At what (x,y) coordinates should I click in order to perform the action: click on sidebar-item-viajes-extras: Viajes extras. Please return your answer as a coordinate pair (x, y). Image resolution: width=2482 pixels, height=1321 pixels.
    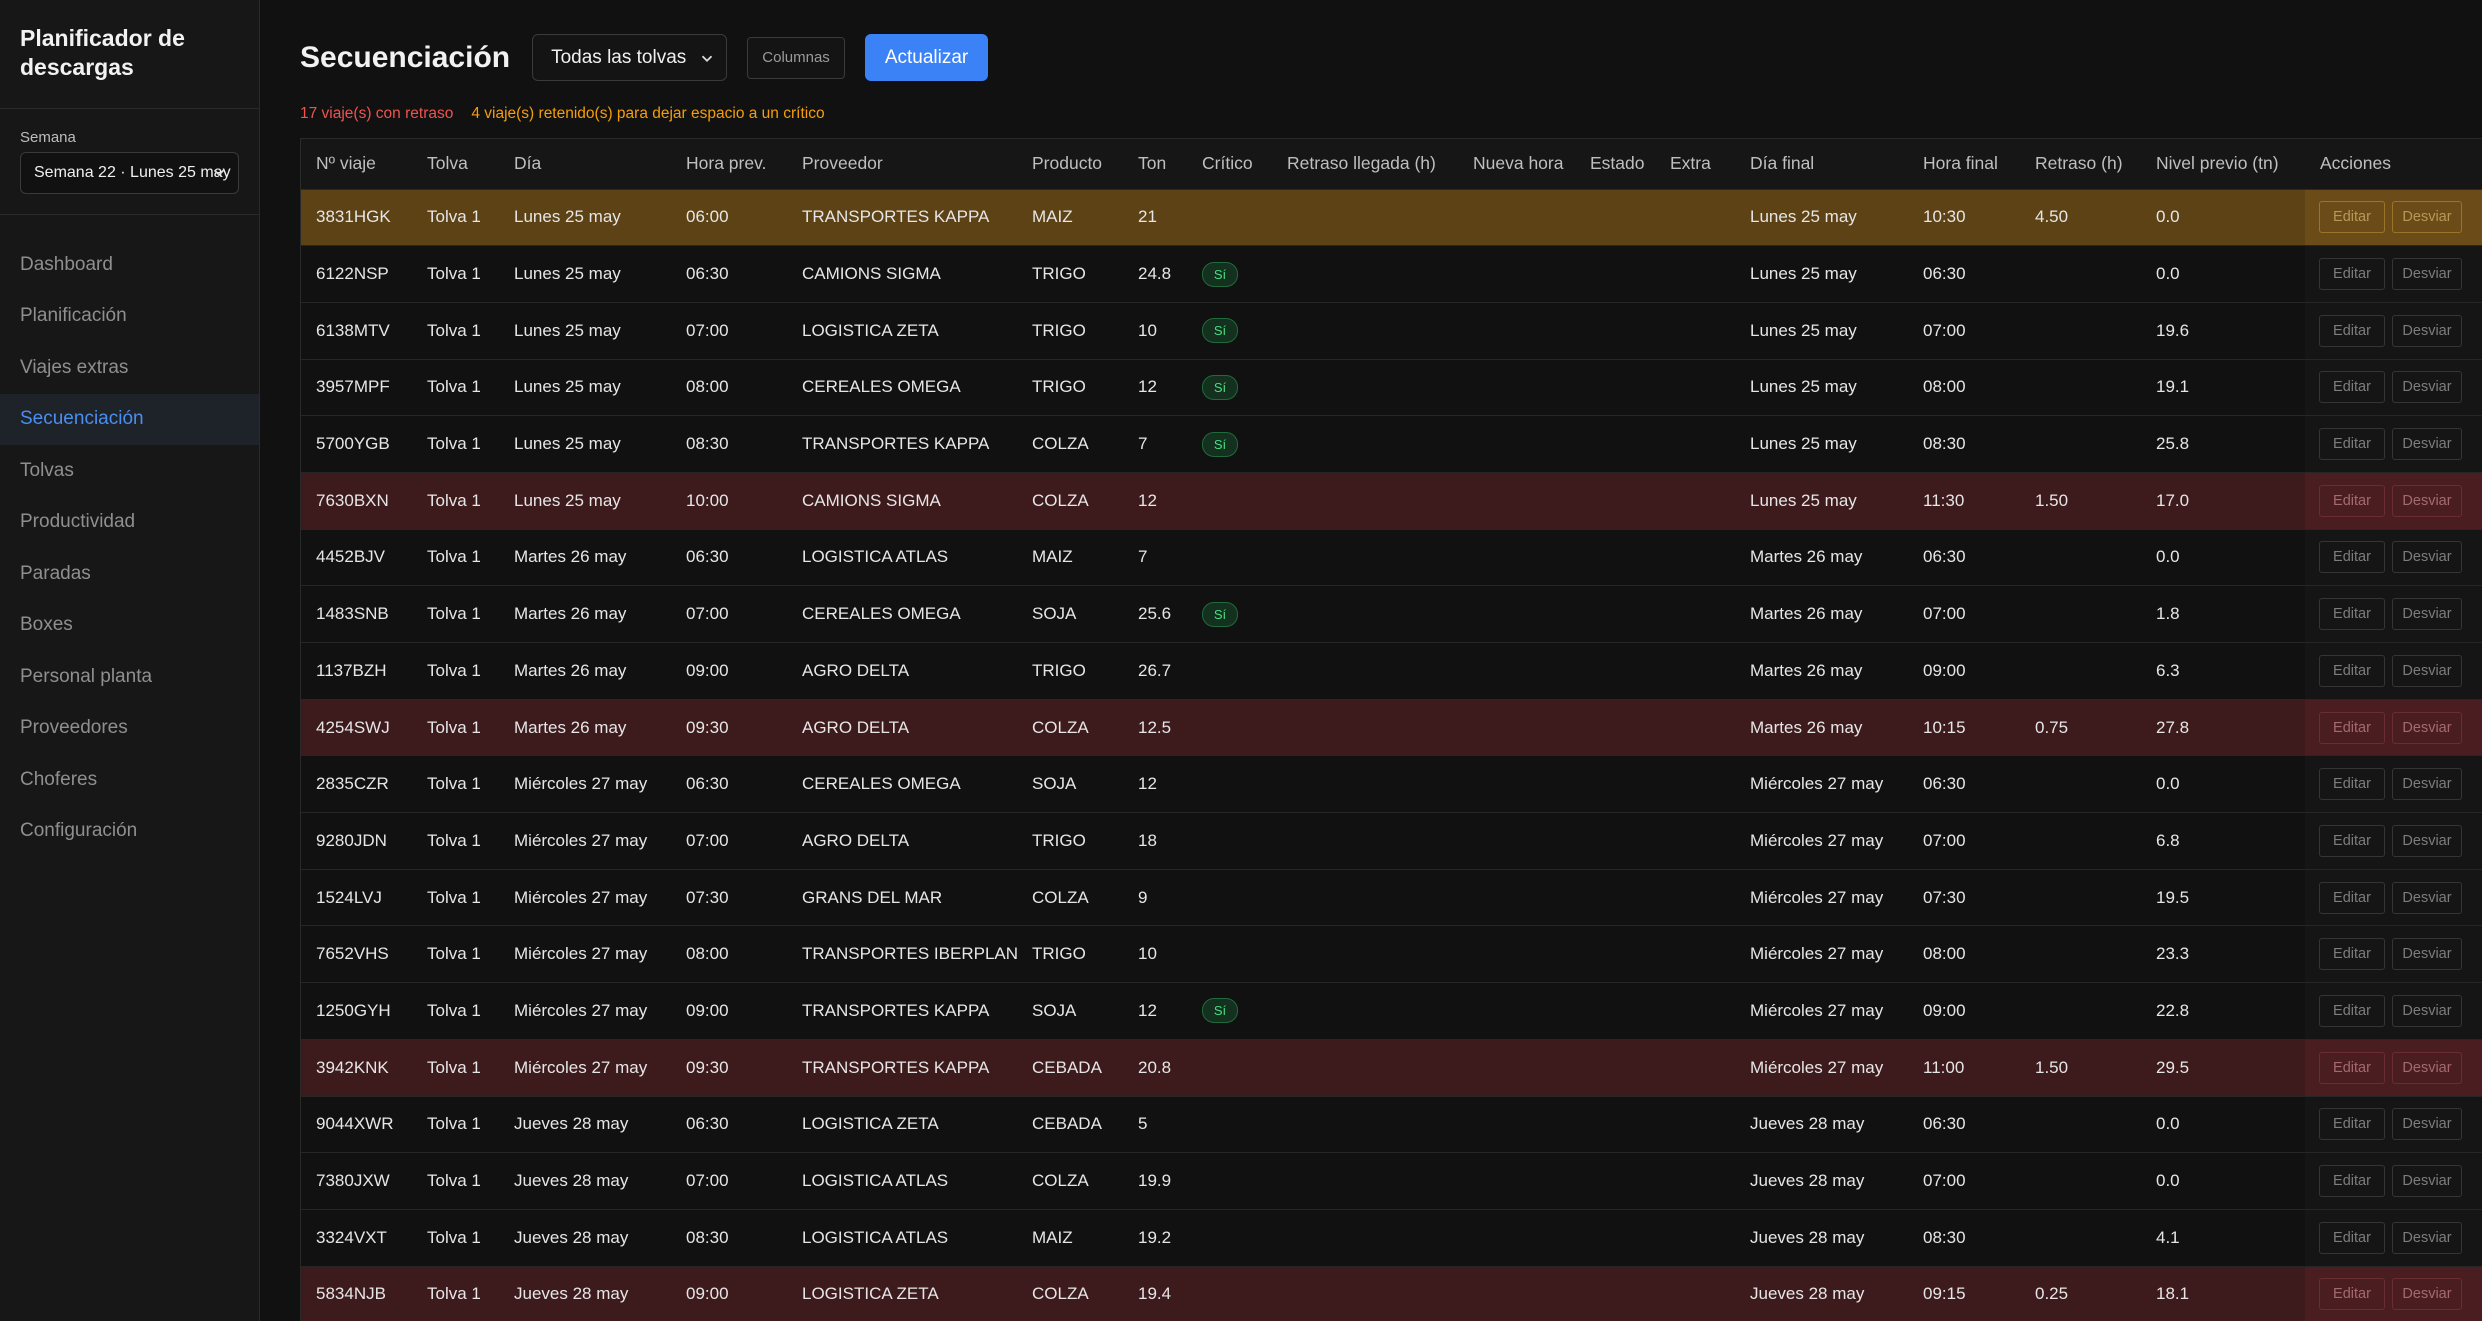
    Looking at the image, I should click on (129, 368).